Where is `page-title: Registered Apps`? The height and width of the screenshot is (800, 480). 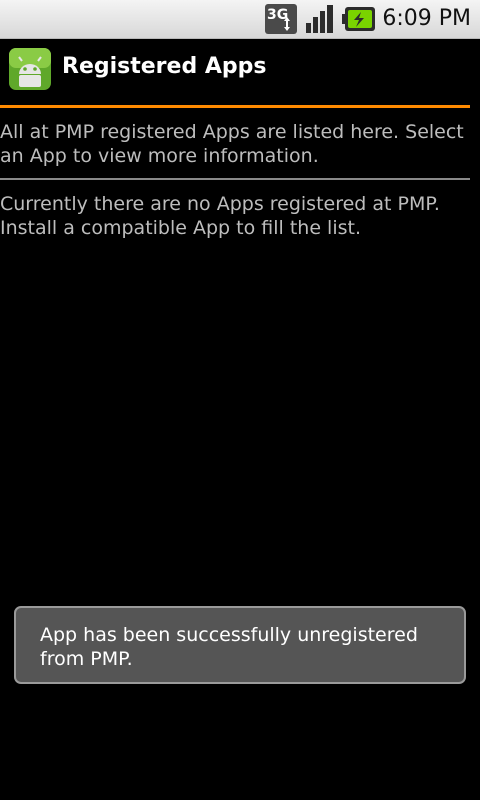 page-title: Registered Apps is located at coordinates (164, 66).